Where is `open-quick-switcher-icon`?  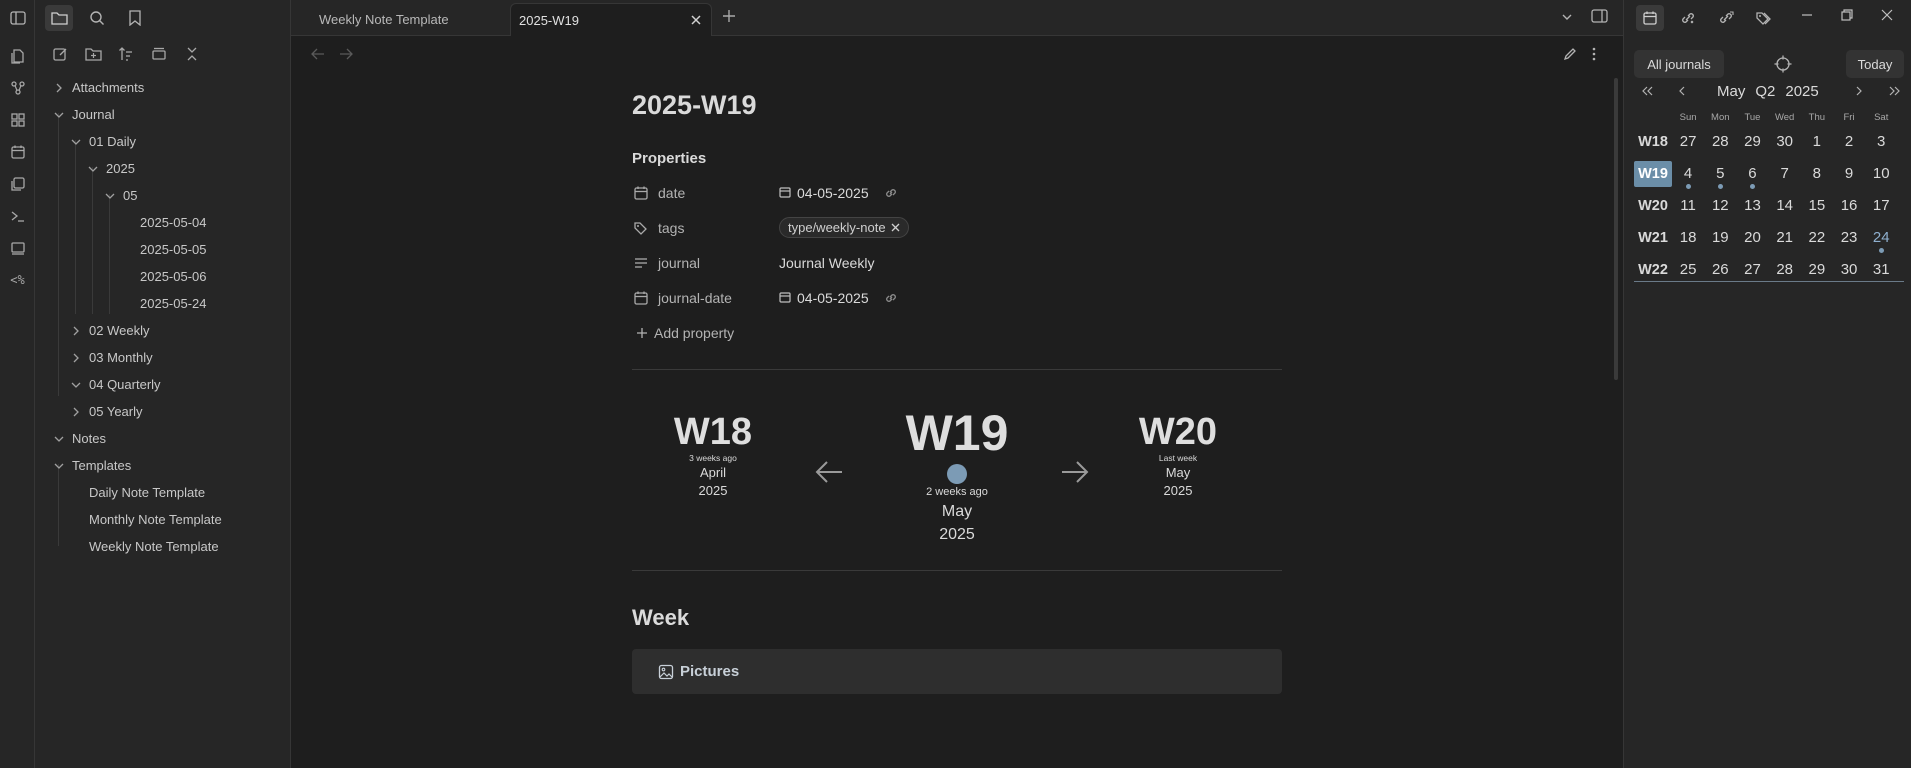
open-quick-switcher-icon is located at coordinates (18, 56).